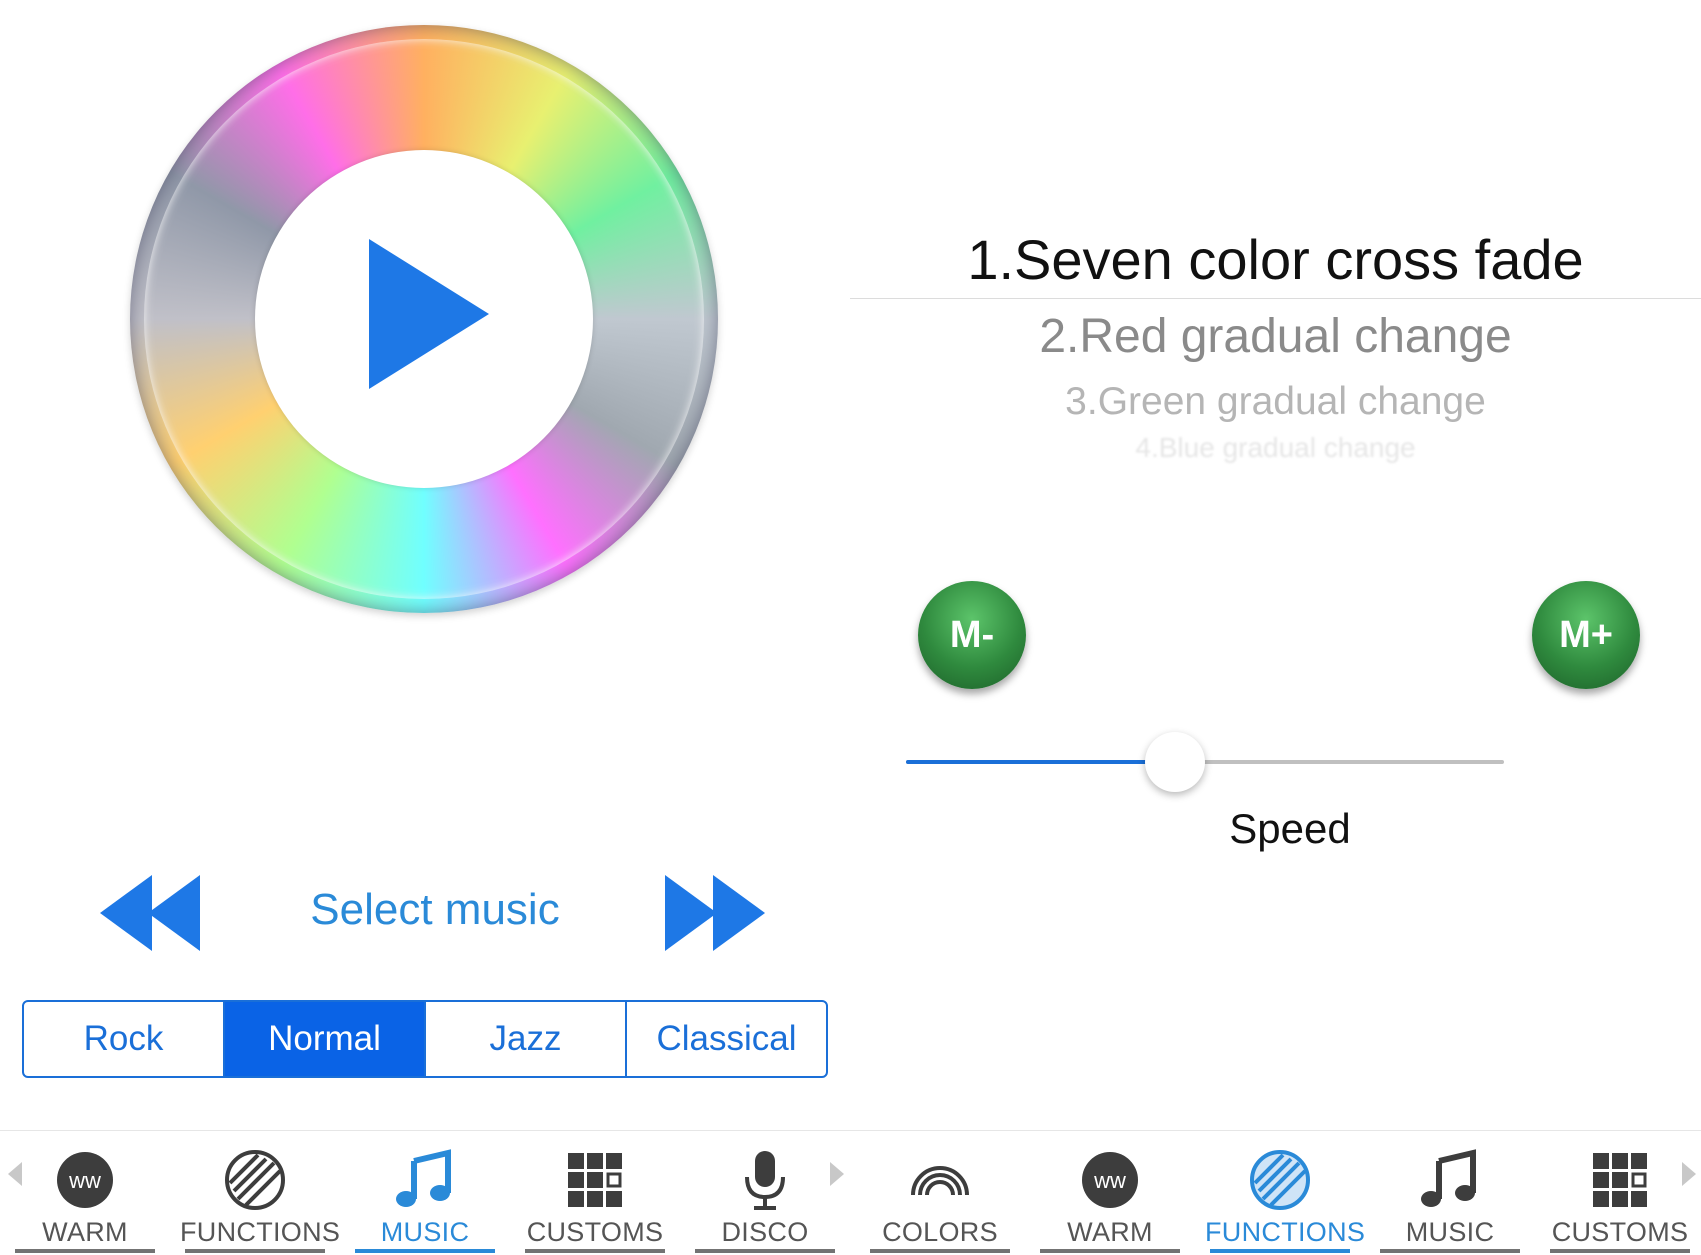 The height and width of the screenshot is (1255, 1701). I want to click on next-track-button, so click(710, 913).